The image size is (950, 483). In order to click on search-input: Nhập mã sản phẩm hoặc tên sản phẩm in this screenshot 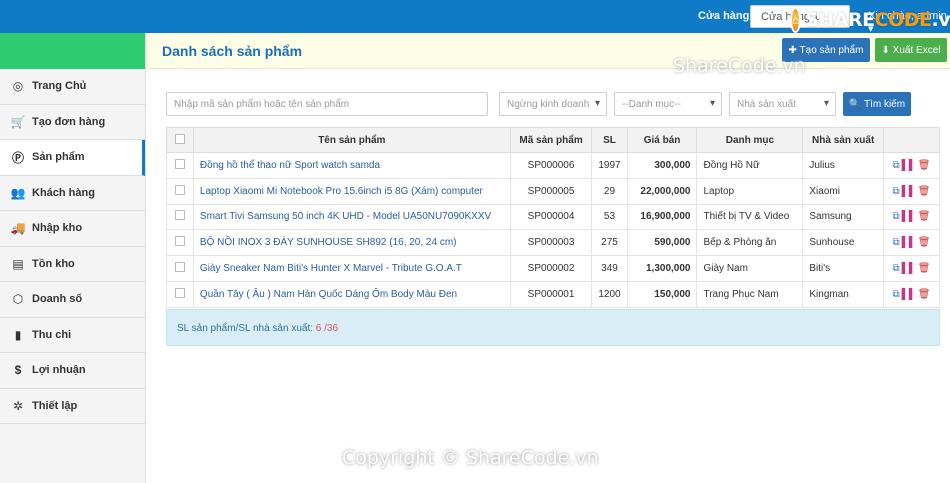, I will do `click(327, 104)`.